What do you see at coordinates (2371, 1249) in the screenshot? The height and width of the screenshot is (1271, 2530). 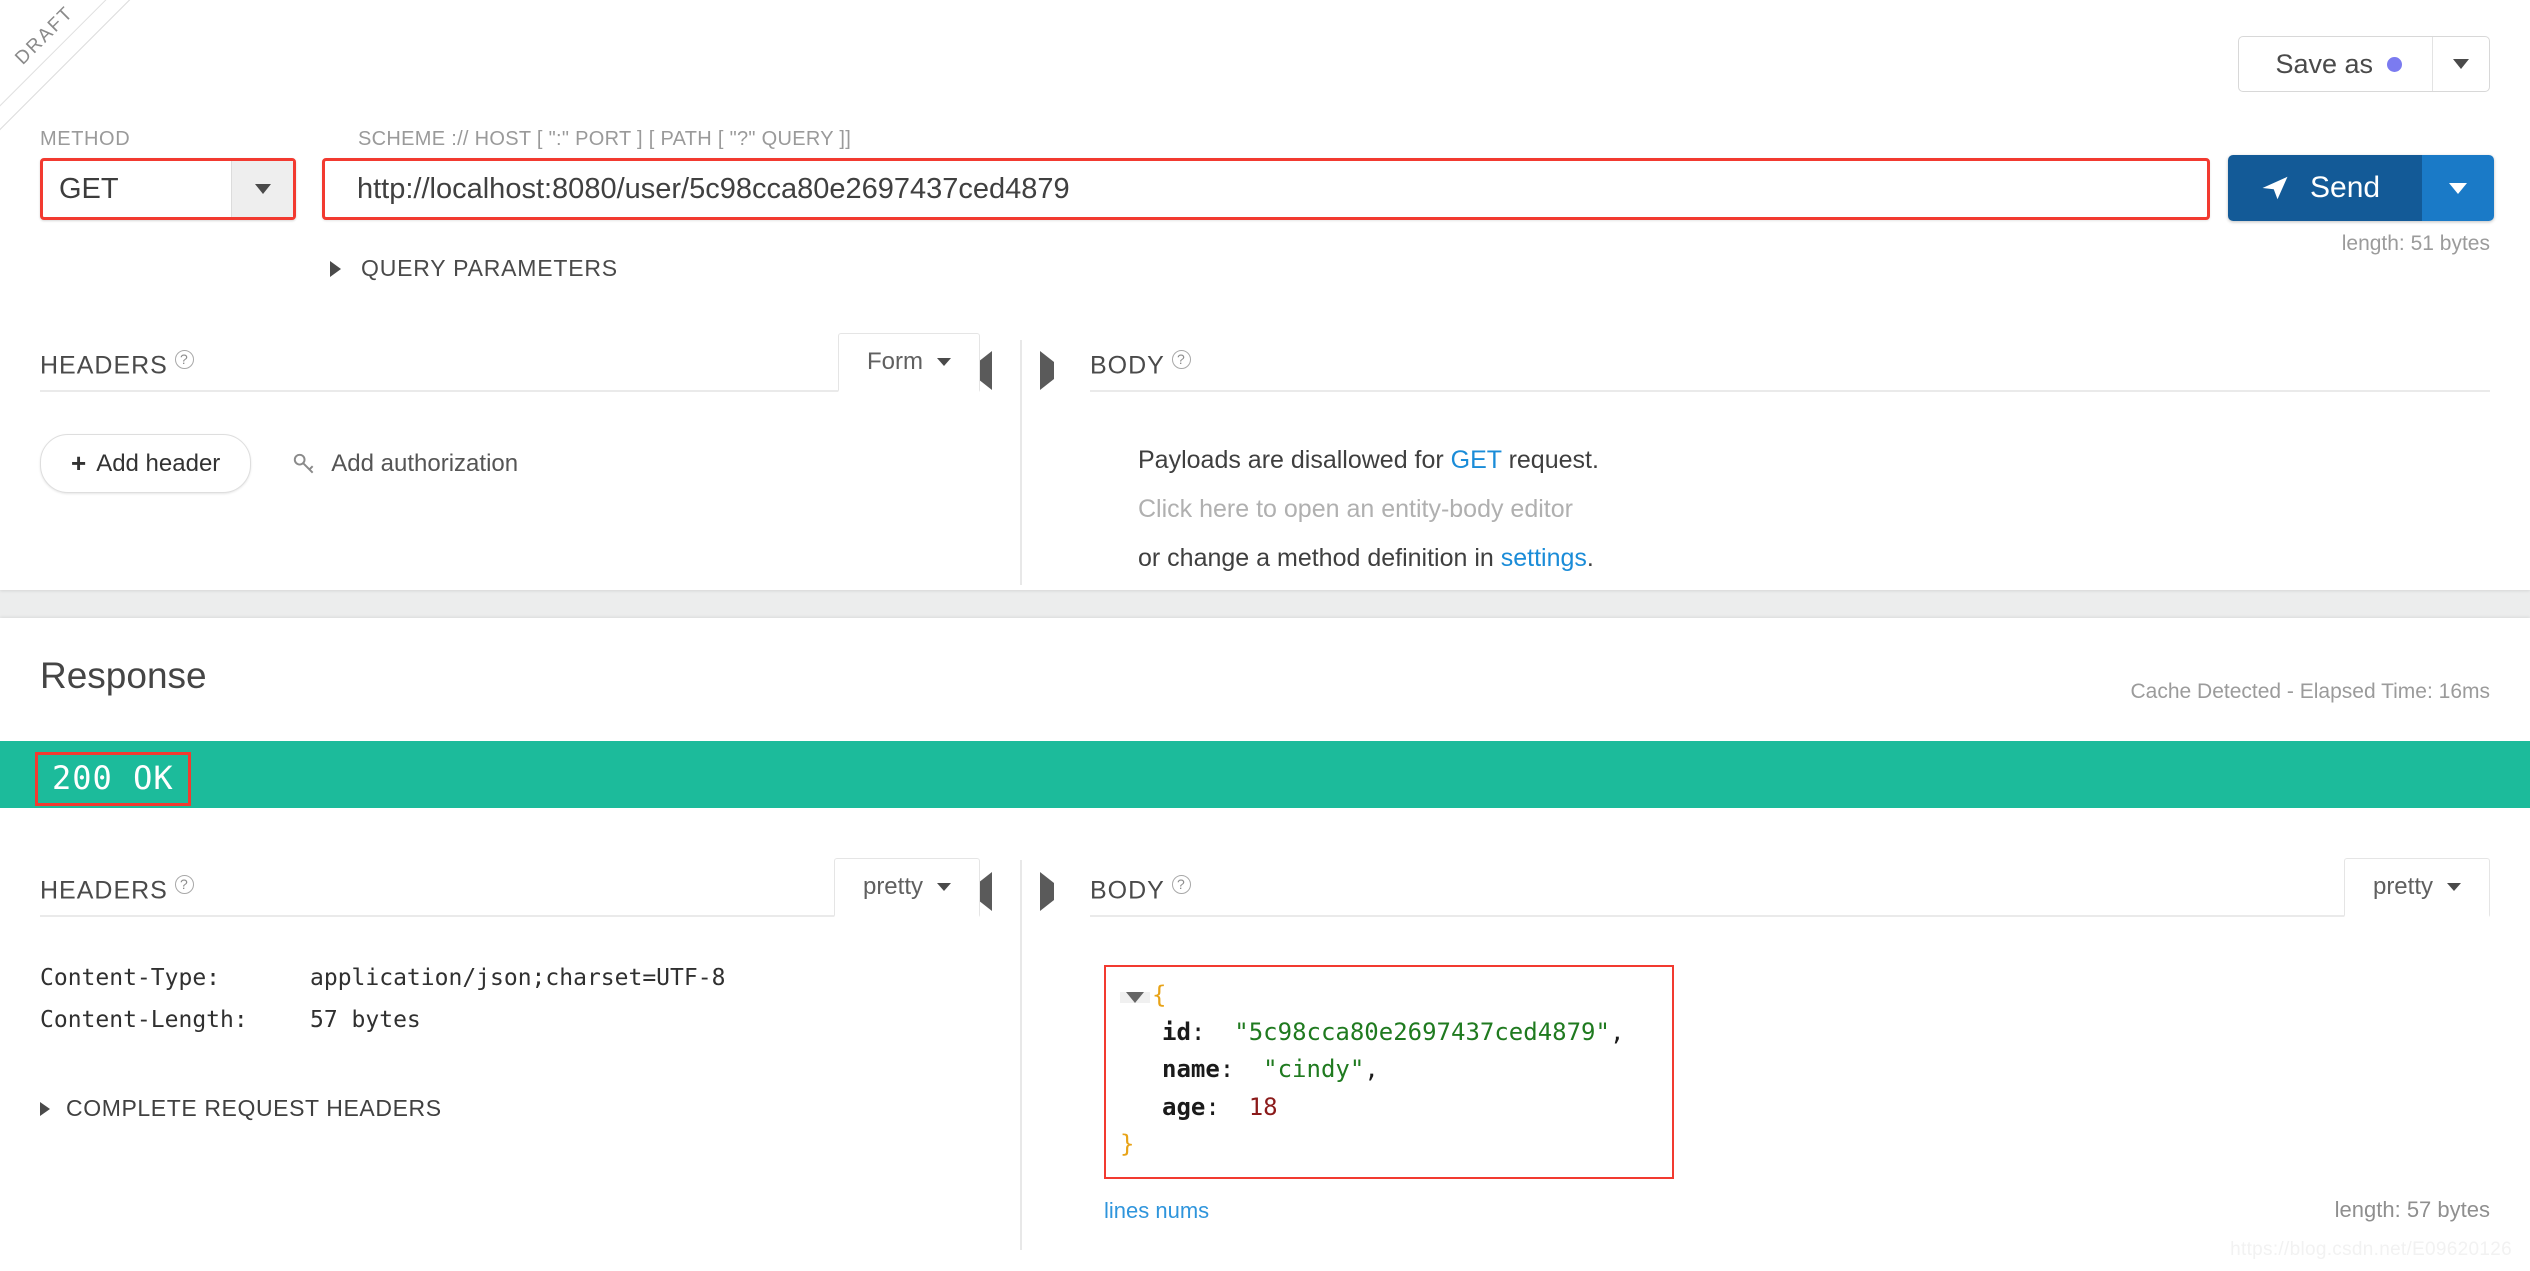 I see `watermark: https://blog.csdn.net/E09620126` at bounding box center [2371, 1249].